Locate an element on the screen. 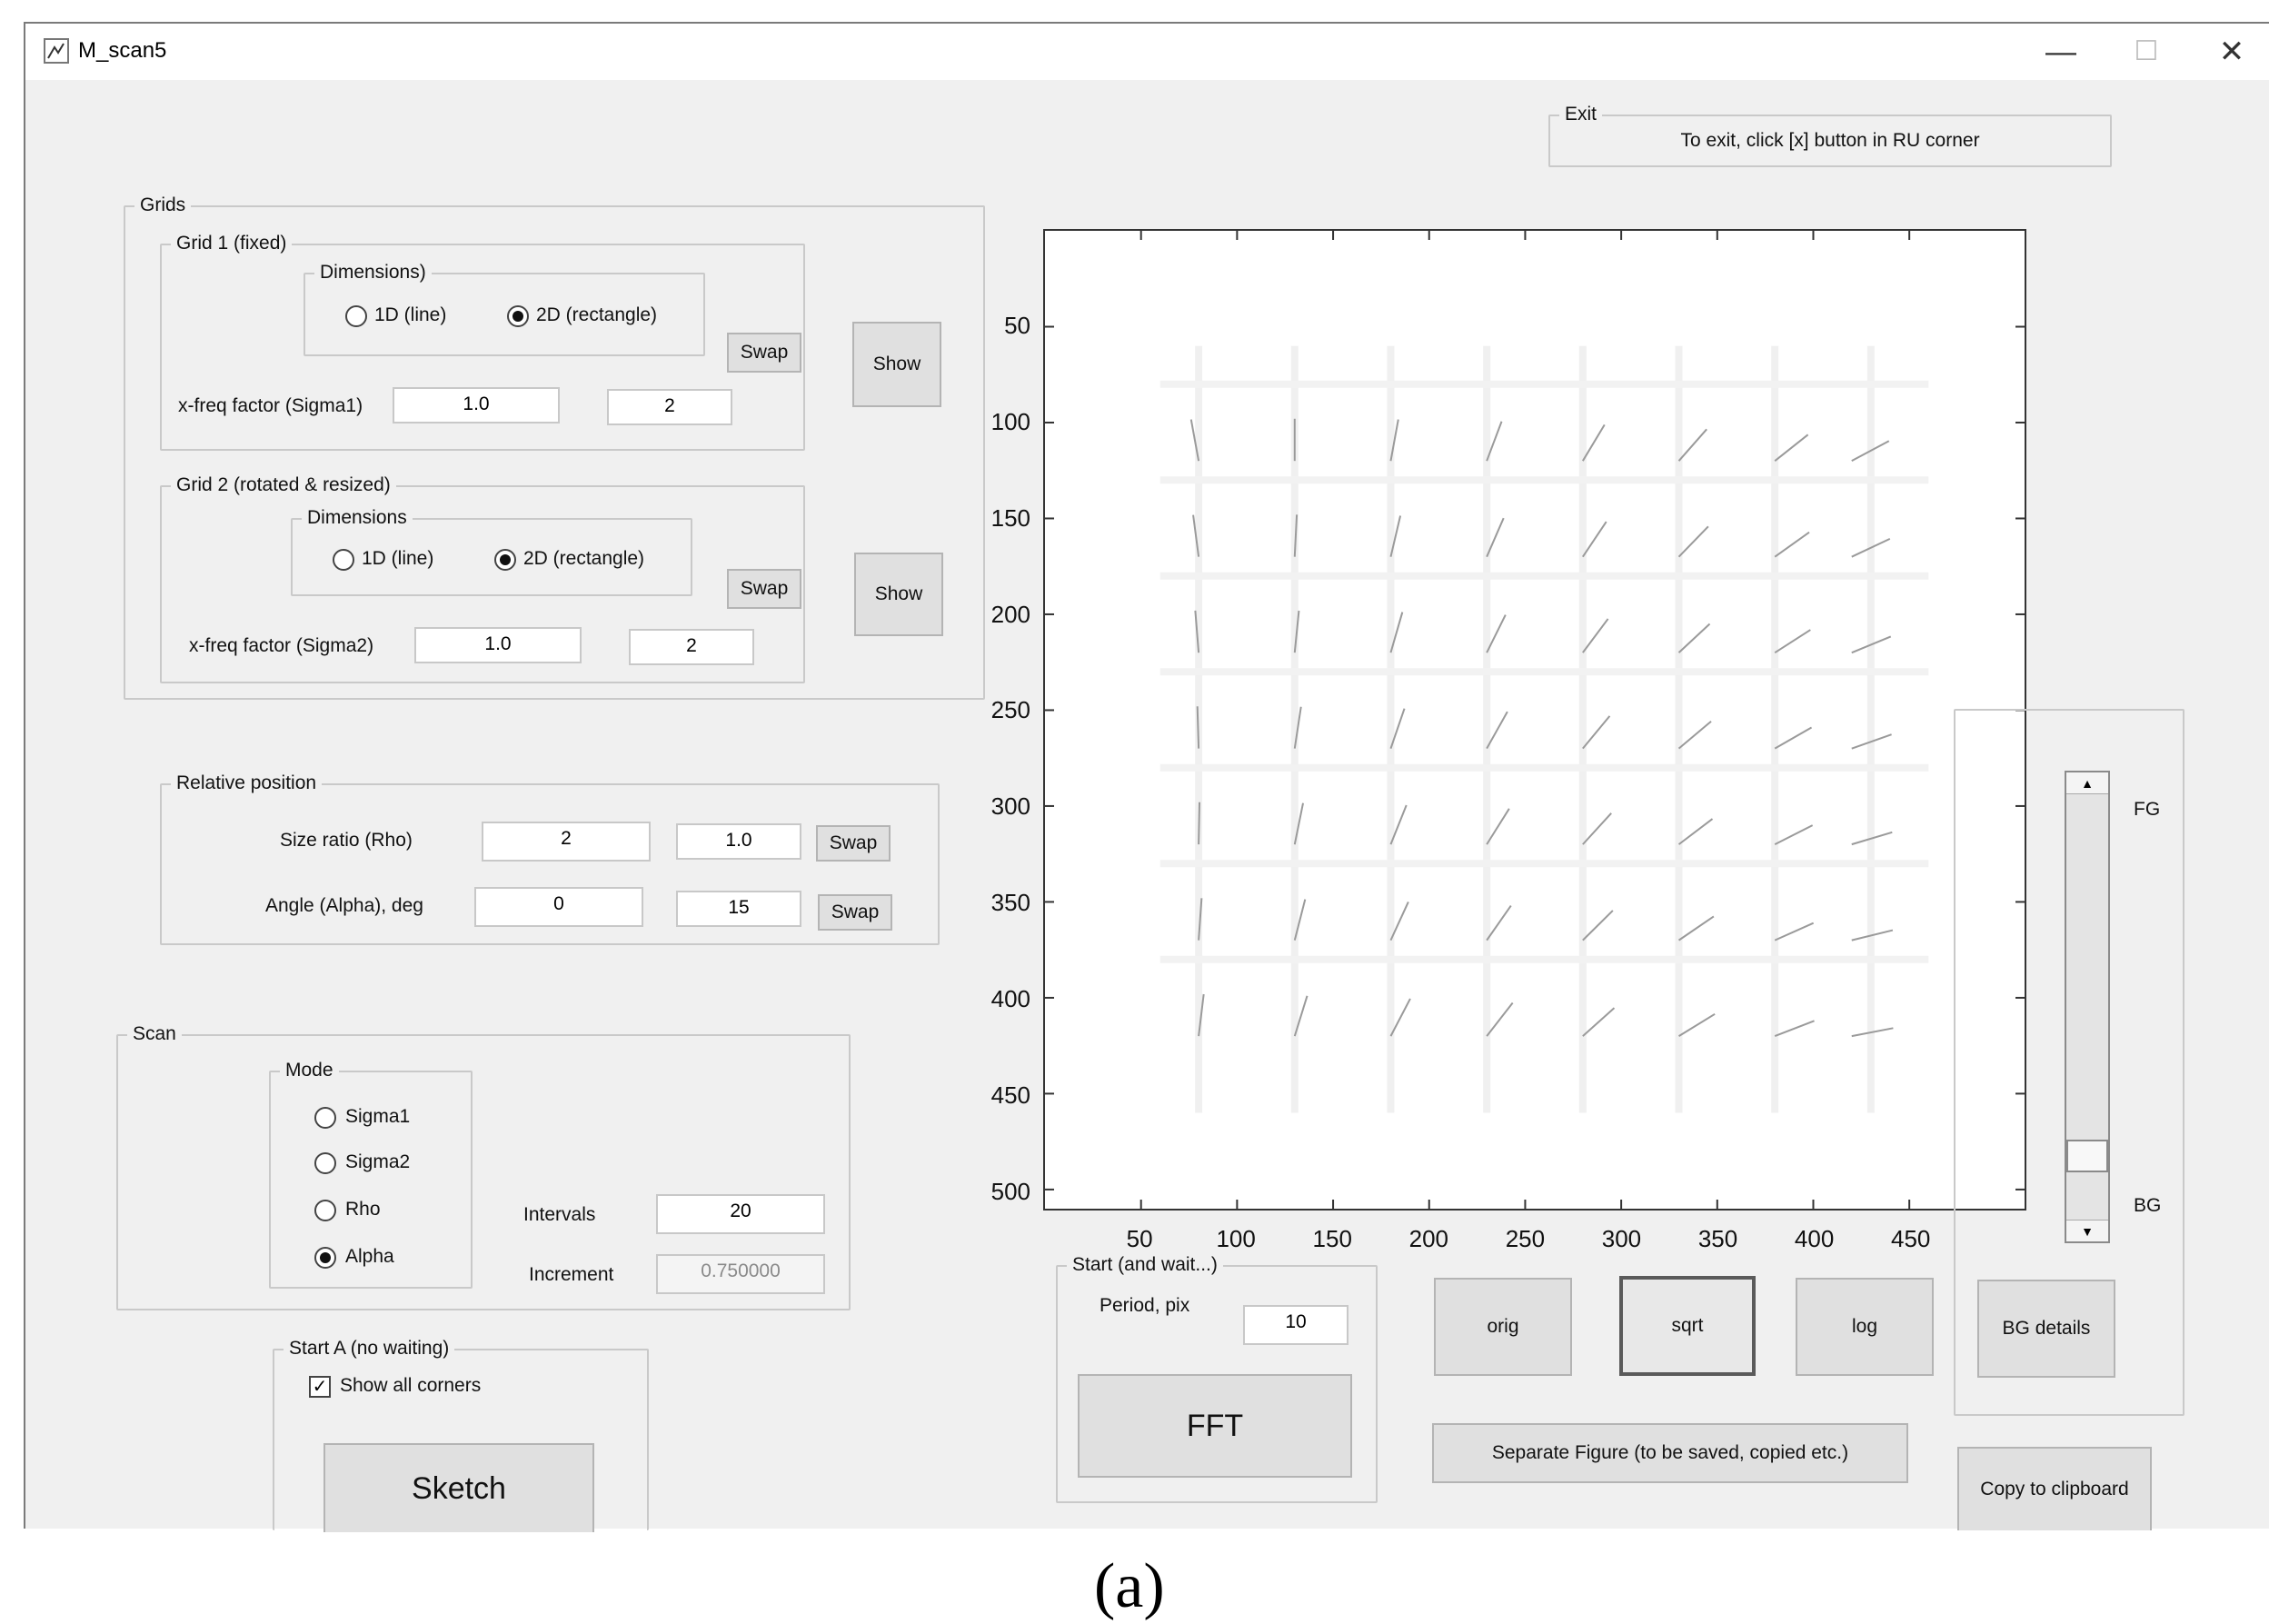 Image resolution: width=2269 pixels, height=1624 pixels. size-ratio-label: Size ratio (Rho) is located at coordinates (346, 840).